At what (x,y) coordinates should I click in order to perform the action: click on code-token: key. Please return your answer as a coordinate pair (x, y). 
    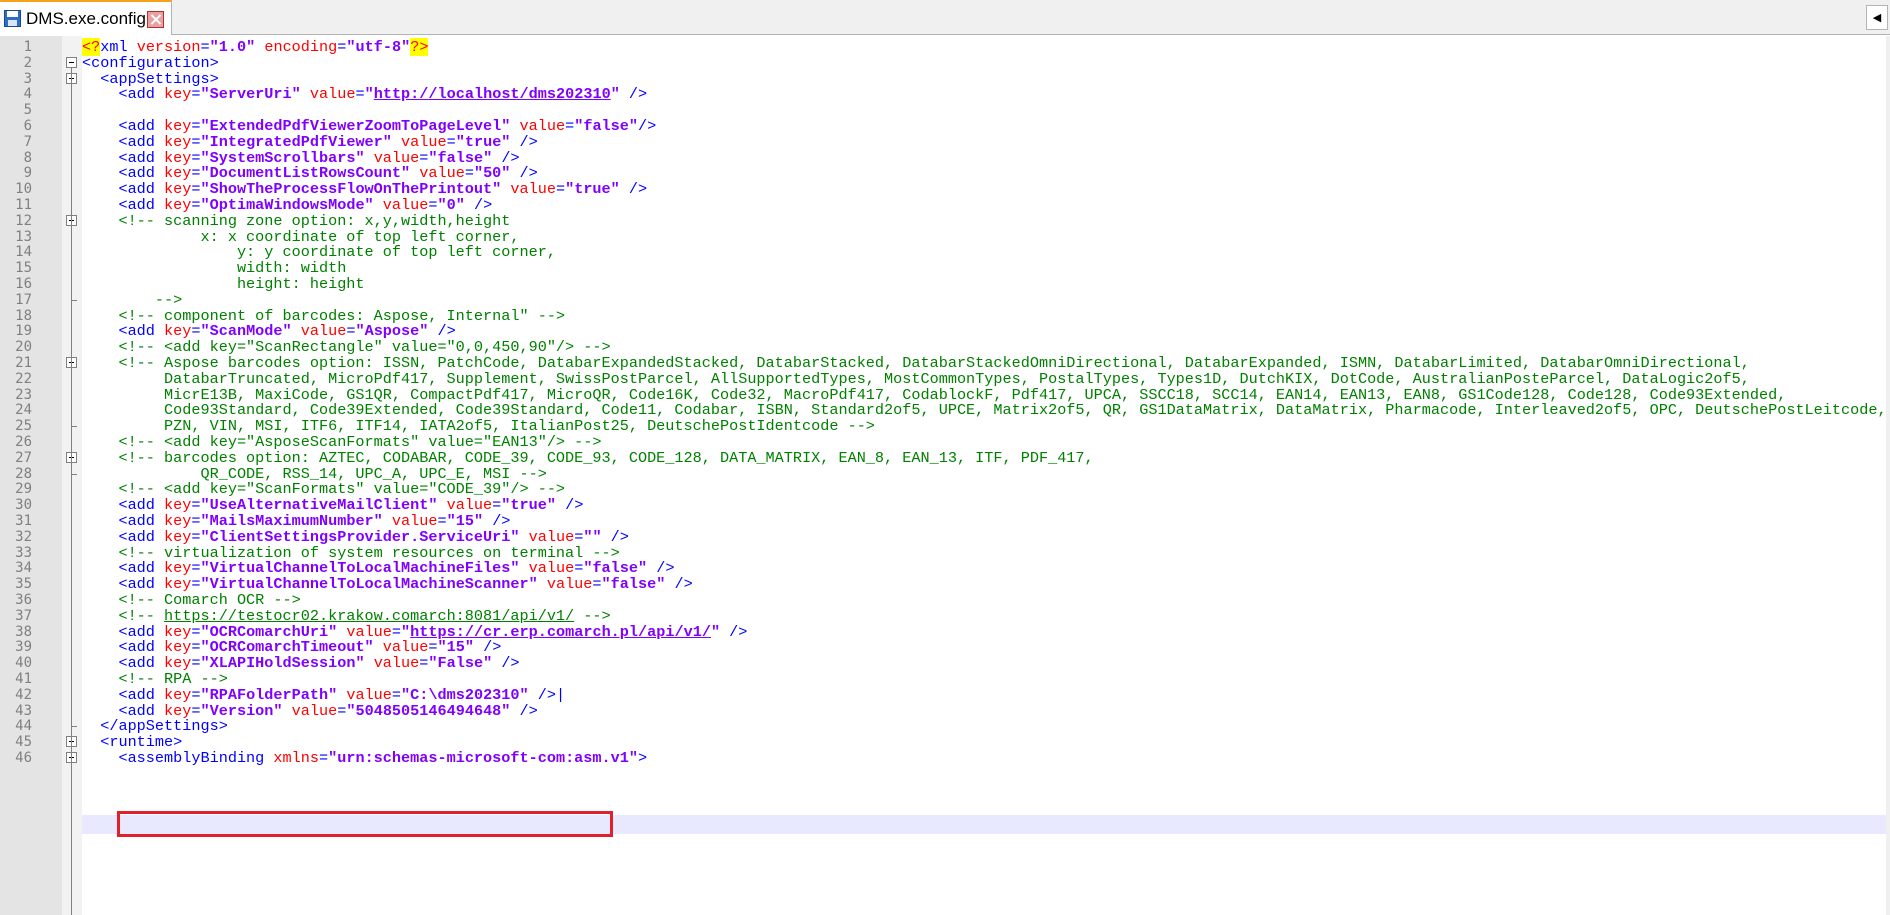
    Looking at the image, I should click on (178, 94).